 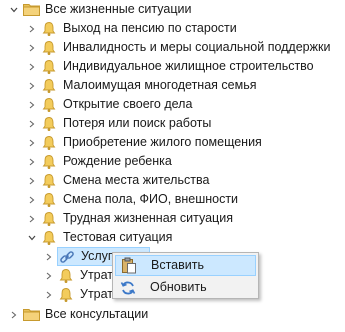 I want to click on tree-root-label: Все жизненные ситуации, so click(x=118, y=9).